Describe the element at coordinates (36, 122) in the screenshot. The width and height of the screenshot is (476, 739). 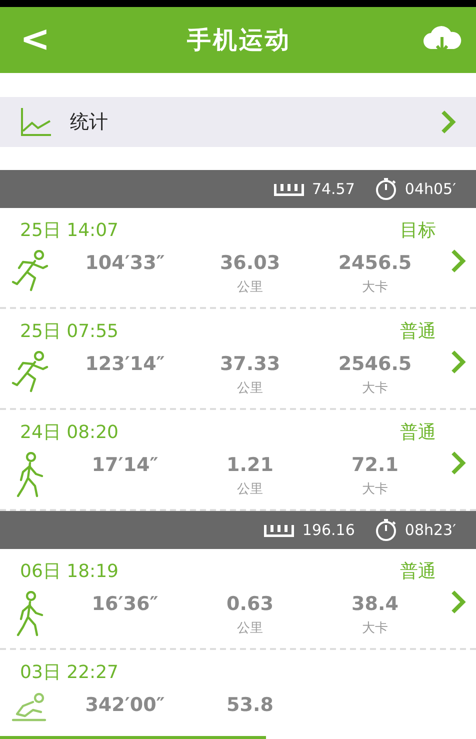
I see `line-chart-icon` at that location.